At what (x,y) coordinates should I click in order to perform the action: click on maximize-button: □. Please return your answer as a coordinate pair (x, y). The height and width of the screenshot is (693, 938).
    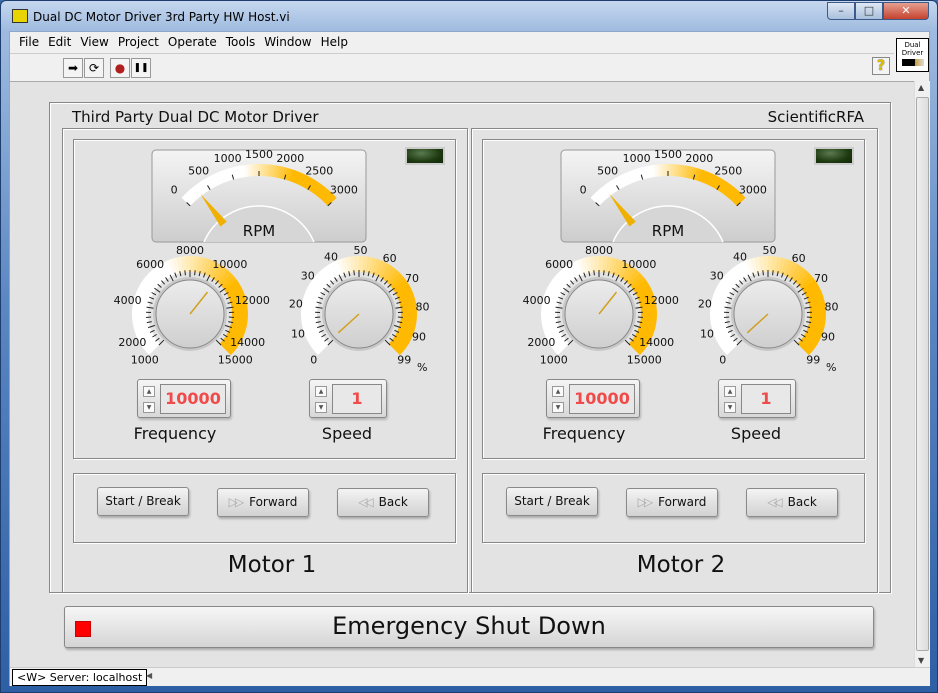
    Looking at the image, I should click on (869, 11).